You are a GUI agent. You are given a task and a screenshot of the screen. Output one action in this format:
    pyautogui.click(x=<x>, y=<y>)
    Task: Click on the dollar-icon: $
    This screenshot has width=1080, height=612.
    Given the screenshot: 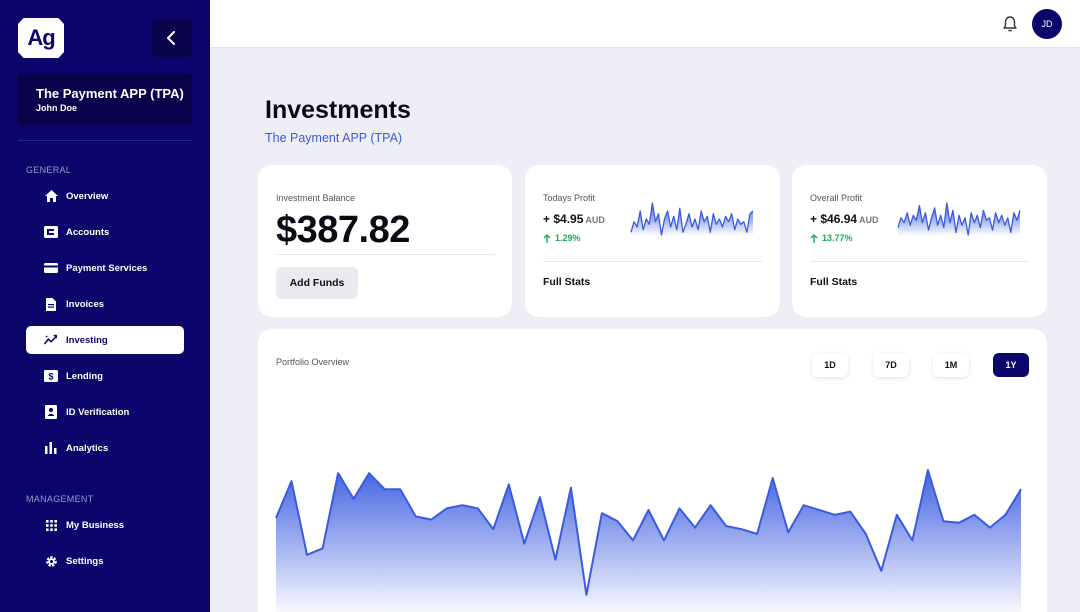 What is the action you would take?
    pyautogui.click(x=51, y=376)
    